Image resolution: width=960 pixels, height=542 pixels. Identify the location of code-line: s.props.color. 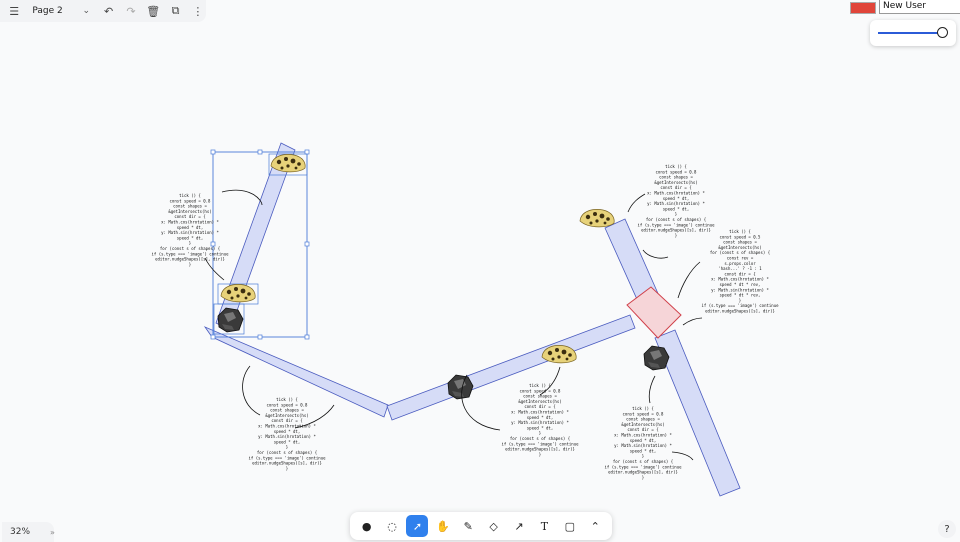
(740, 263).